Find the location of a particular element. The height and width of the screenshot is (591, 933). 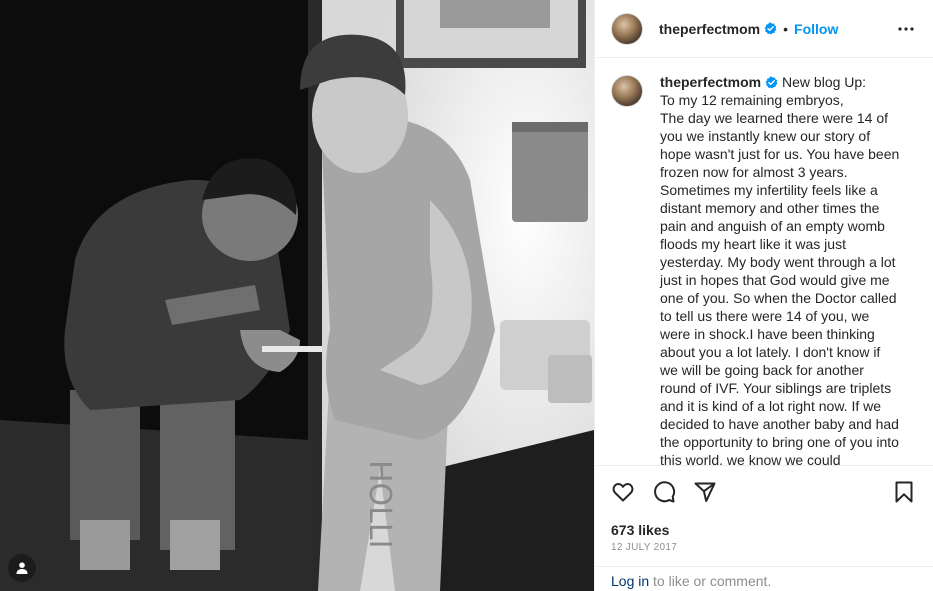

login-prompt: Log in to like or comment. is located at coordinates (764, 578).